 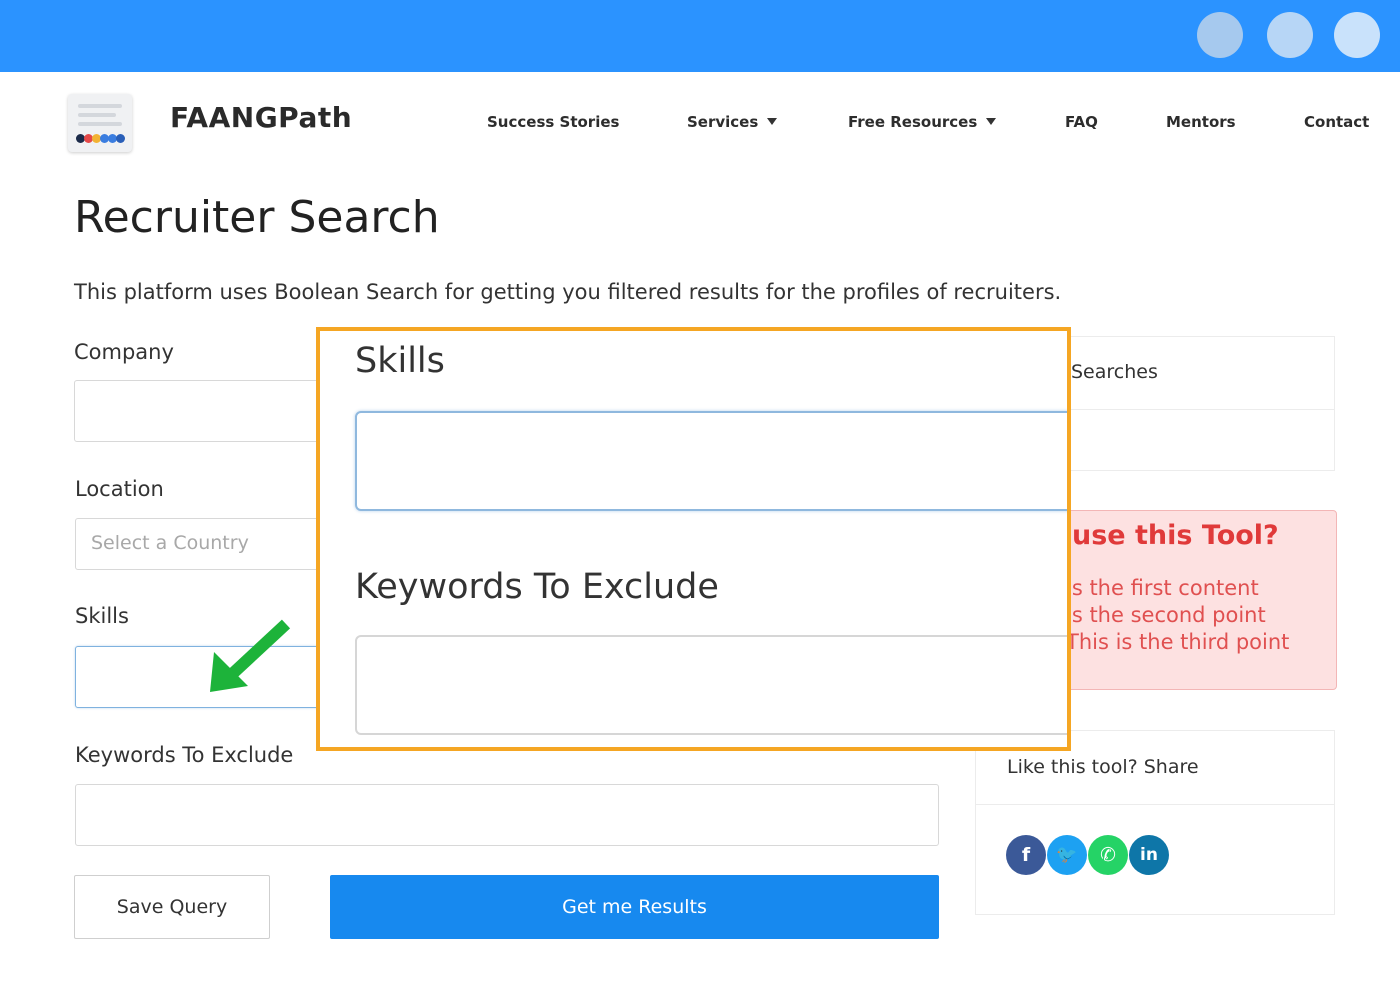 I want to click on location-select: Select a Country, so click(x=205, y=544).